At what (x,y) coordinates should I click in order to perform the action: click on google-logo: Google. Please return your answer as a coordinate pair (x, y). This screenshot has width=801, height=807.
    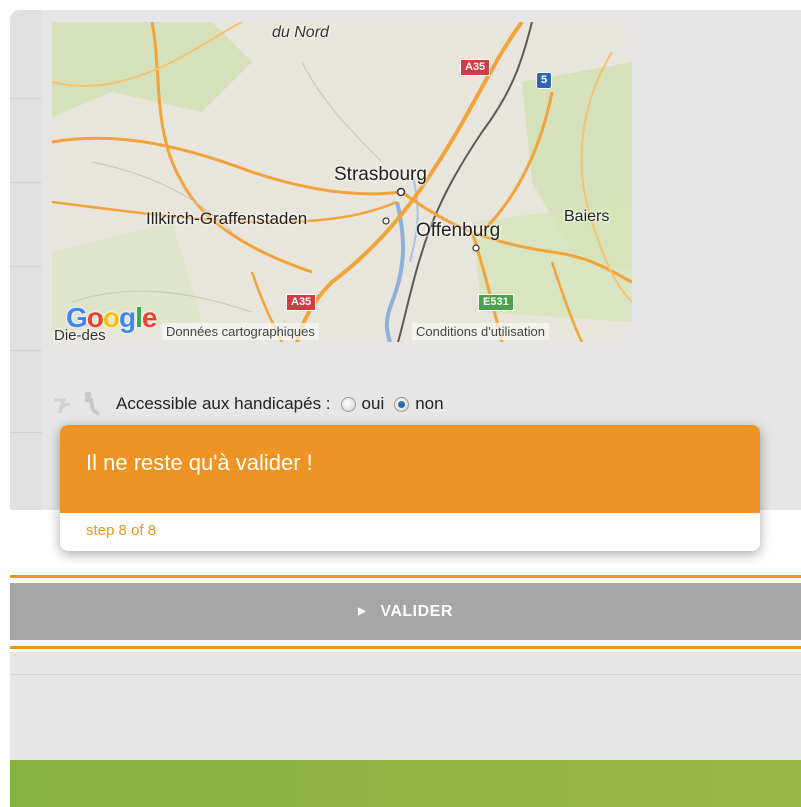
    Looking at the image, I should click on (111, 318).